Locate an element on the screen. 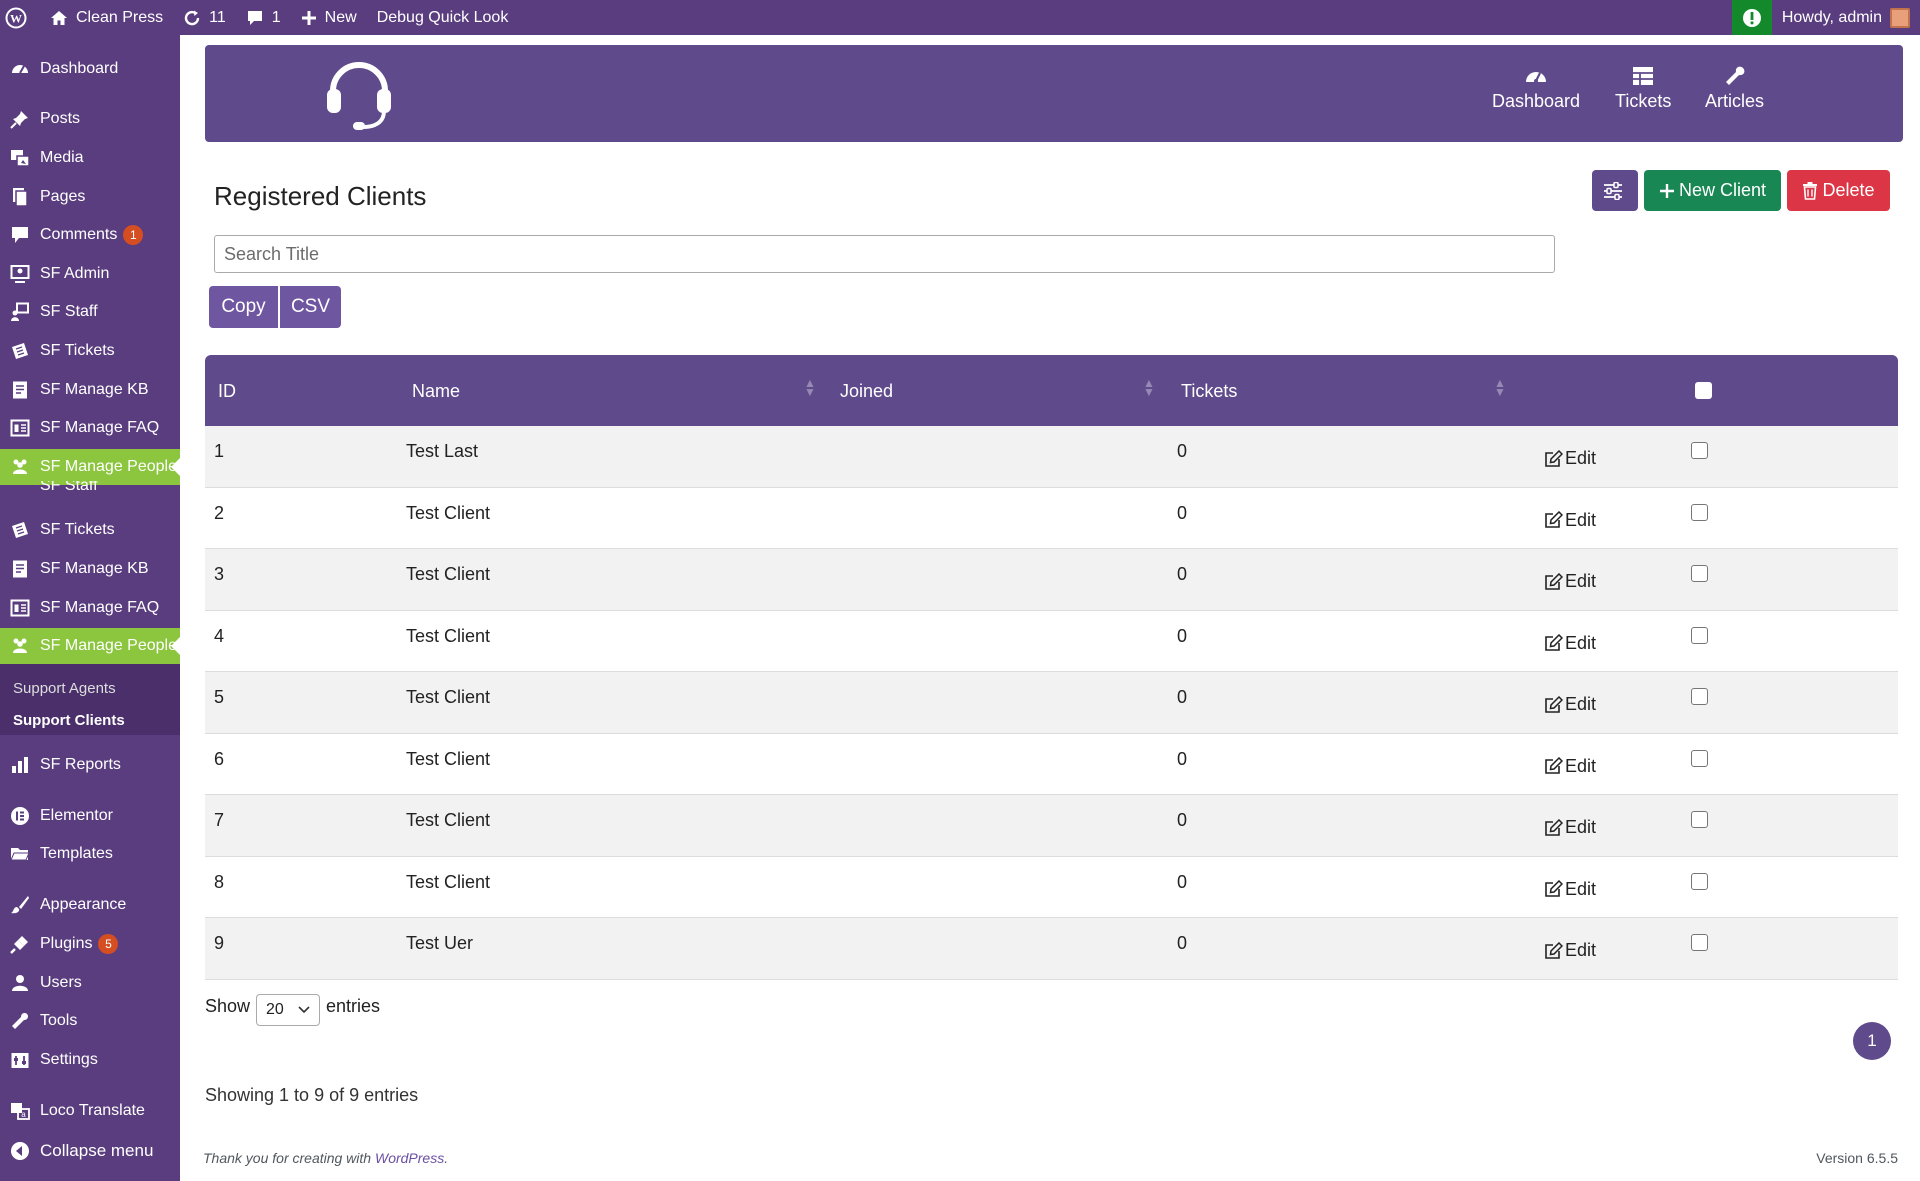 The image size is (1920, 1181). sidebar-item-sf-manage-faq-2: SF Manage FAQ is located at coordinates (90, 608).